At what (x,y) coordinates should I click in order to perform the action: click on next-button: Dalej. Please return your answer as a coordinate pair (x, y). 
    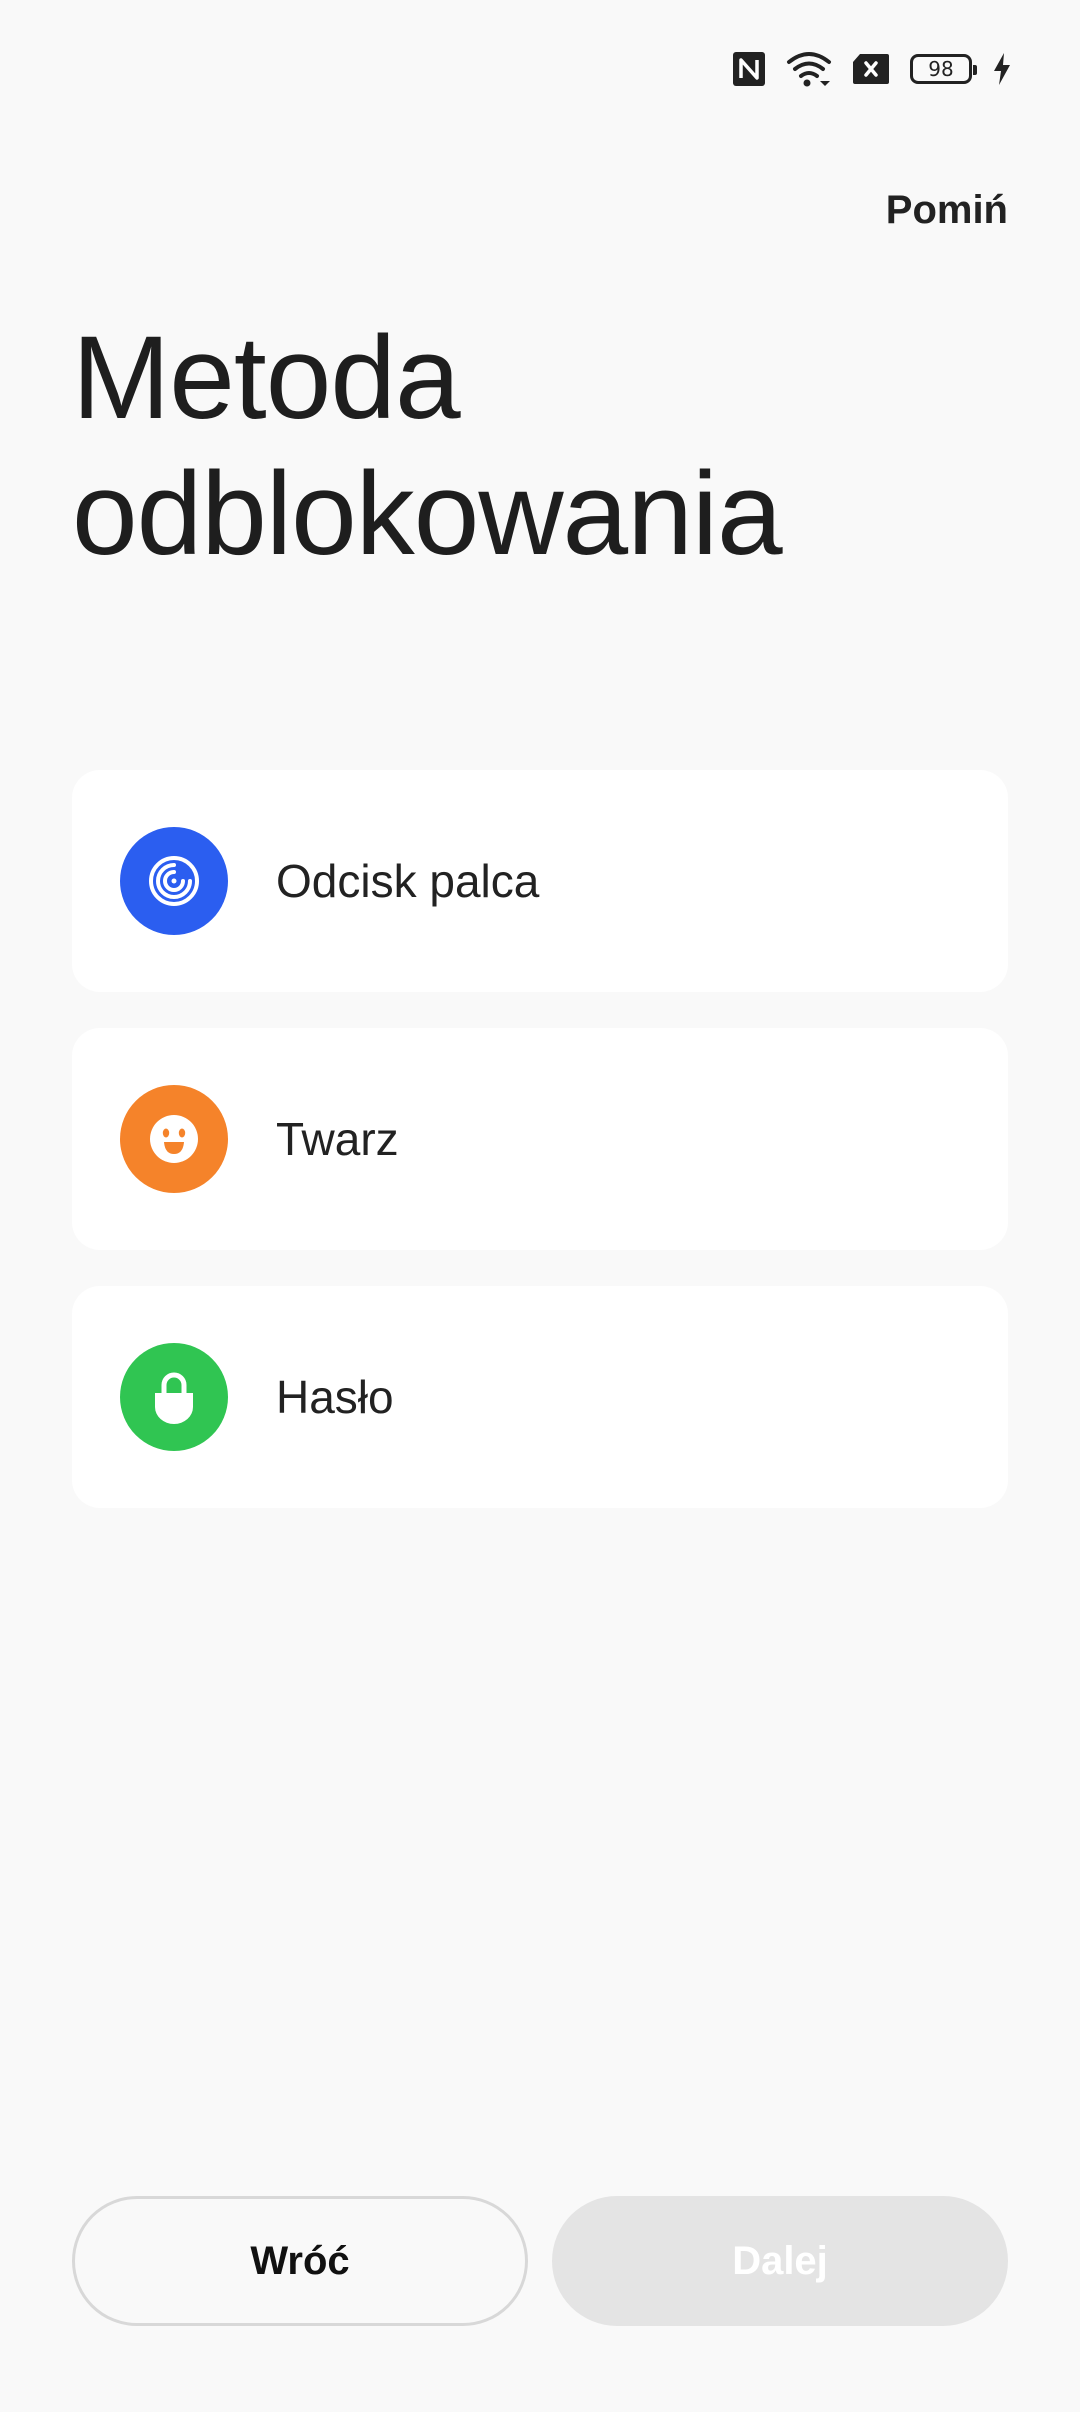
    Looking at the image, I should click on (780, 2261).